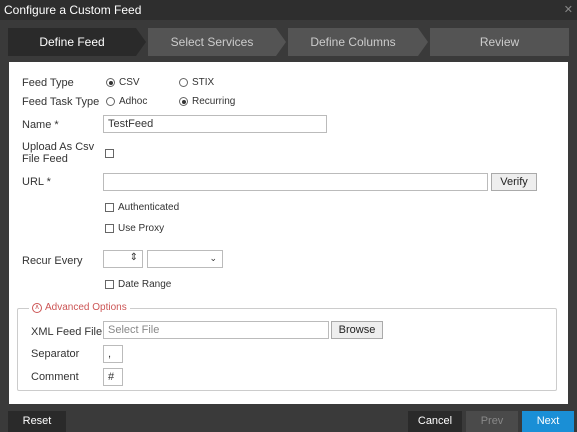 The height and width of the screenshot is (432, 577). Describe the element at coordinates (435, 421) in the screenshot. I see `cancel-button: Cancel` at that location.